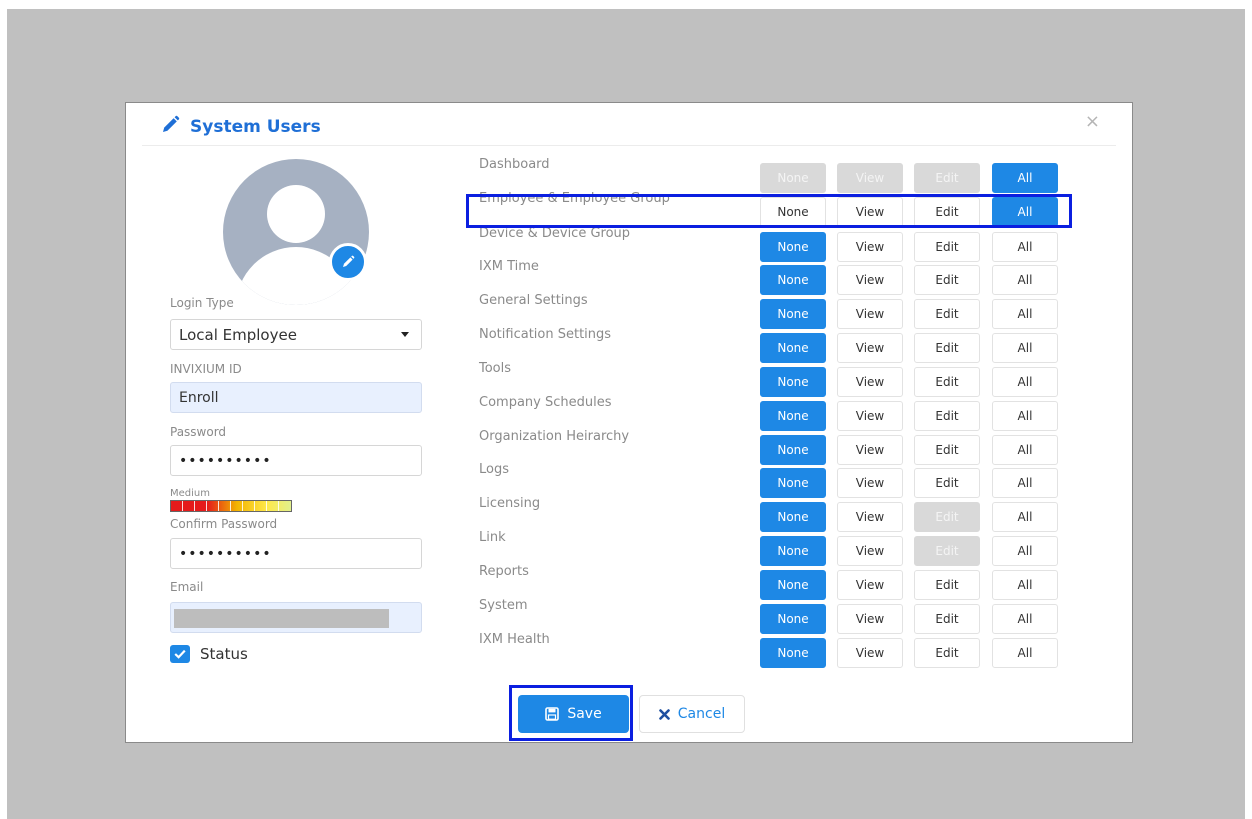 This screenshot has width=1252, height=819. I want to click on email-redacted-value, so click(281, 618).